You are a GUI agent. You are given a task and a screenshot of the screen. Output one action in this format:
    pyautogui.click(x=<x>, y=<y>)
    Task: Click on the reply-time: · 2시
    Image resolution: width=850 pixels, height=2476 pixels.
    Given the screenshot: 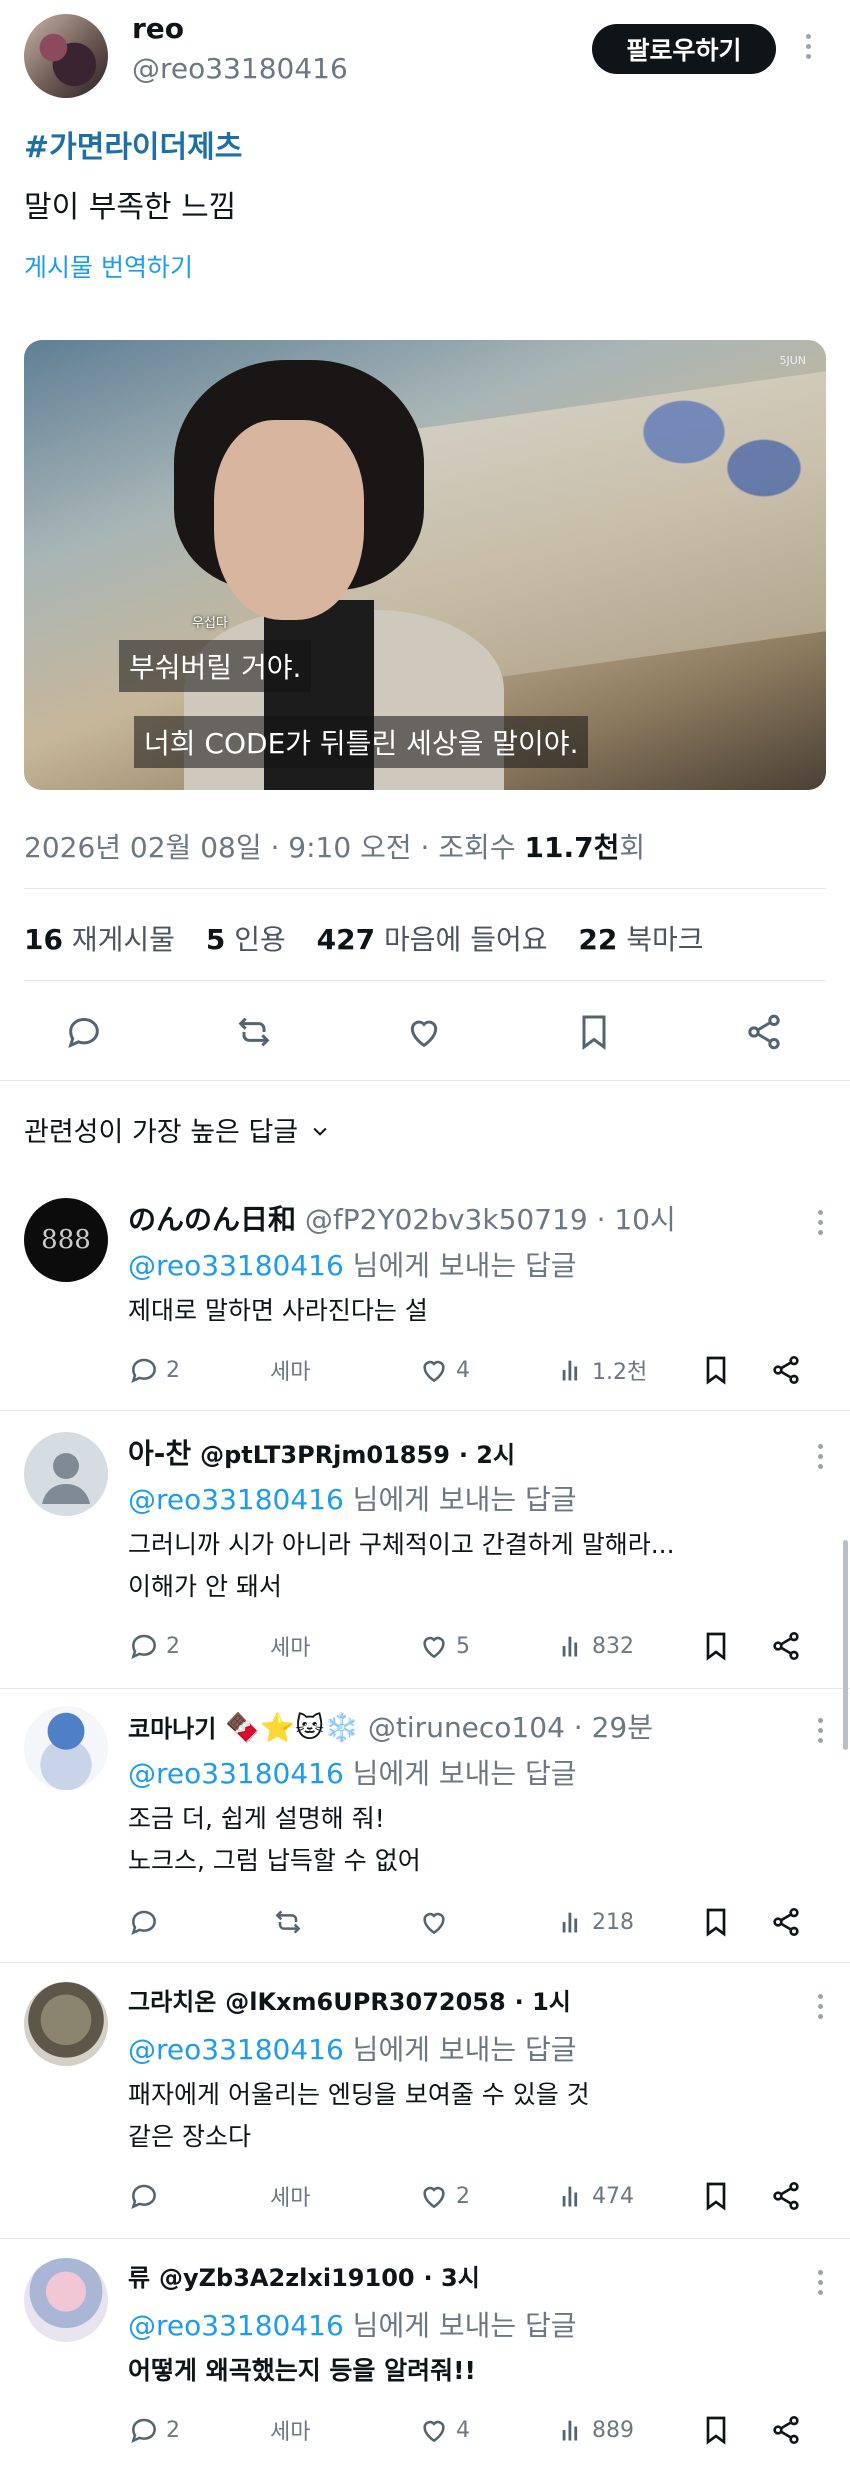 What is the action you would take?
    pyautogui.click(x=487, y=1455)
    